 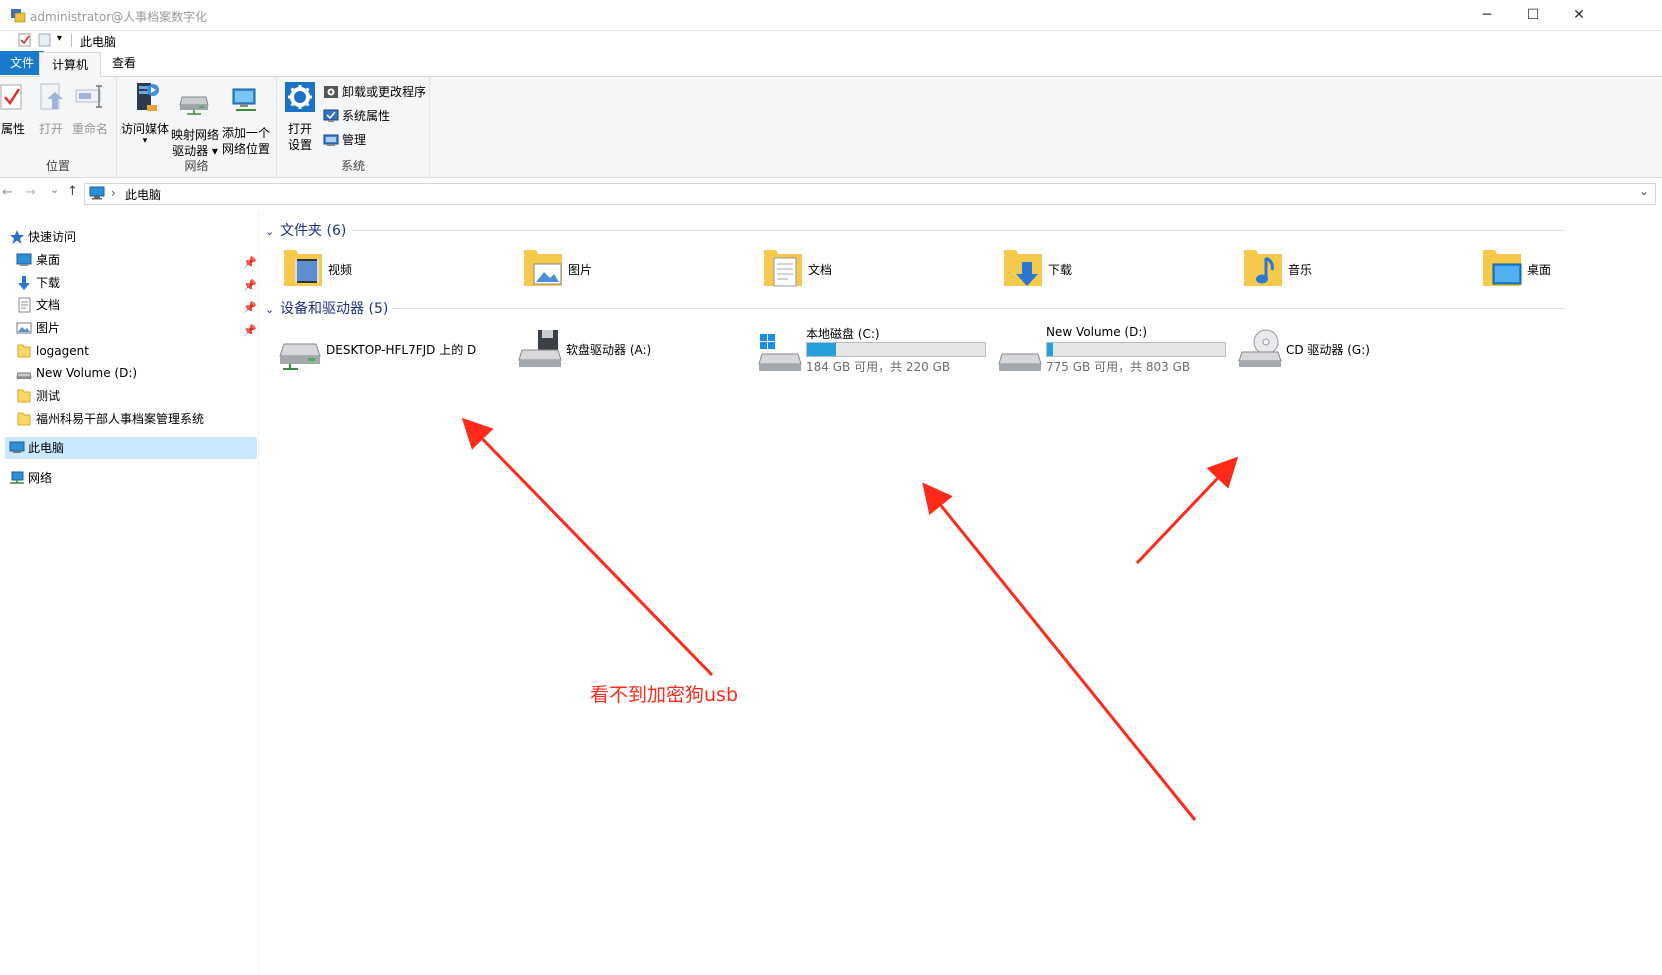 What do you see at coordinates (1263, 268) in the screenshot?
I see `music-folder-icon` at bounding box center [1263, 268].